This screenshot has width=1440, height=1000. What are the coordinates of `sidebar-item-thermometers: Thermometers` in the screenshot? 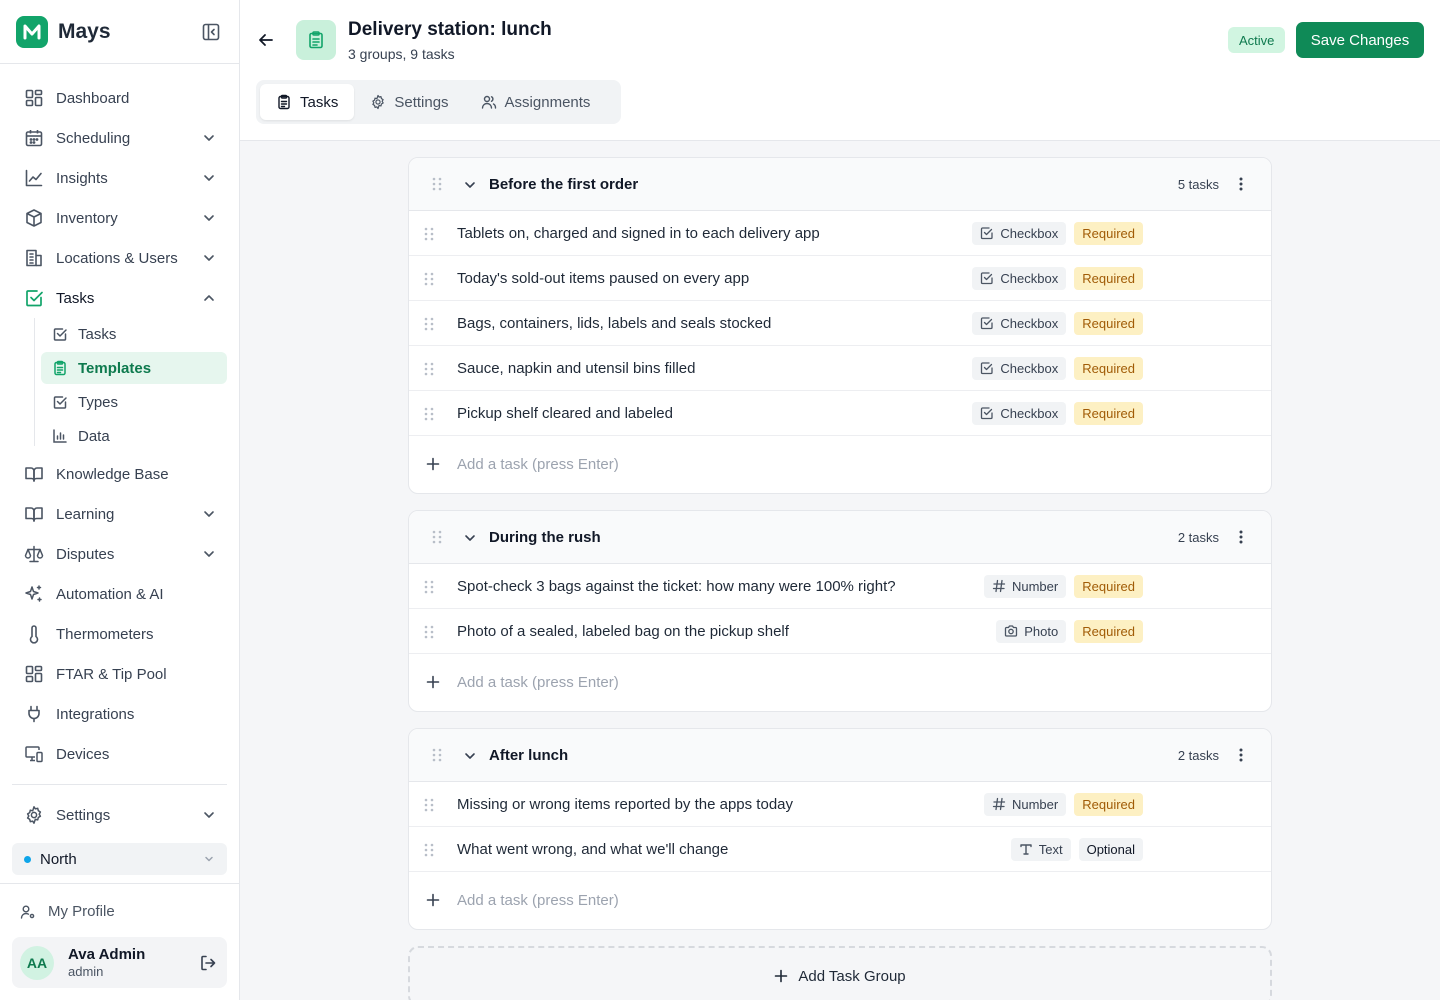 It's located at (119, 634).